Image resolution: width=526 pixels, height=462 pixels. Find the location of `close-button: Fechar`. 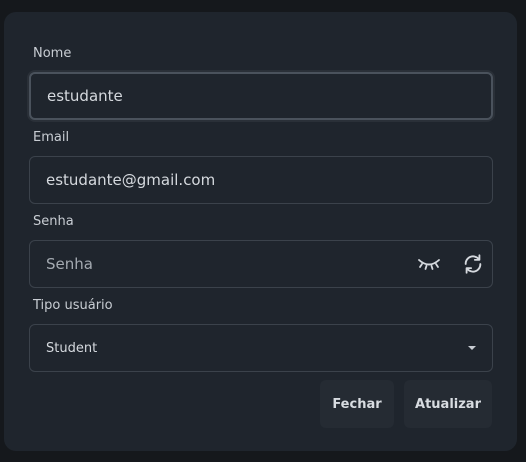

close-button: Fechar is located at coordinates (357, 404).